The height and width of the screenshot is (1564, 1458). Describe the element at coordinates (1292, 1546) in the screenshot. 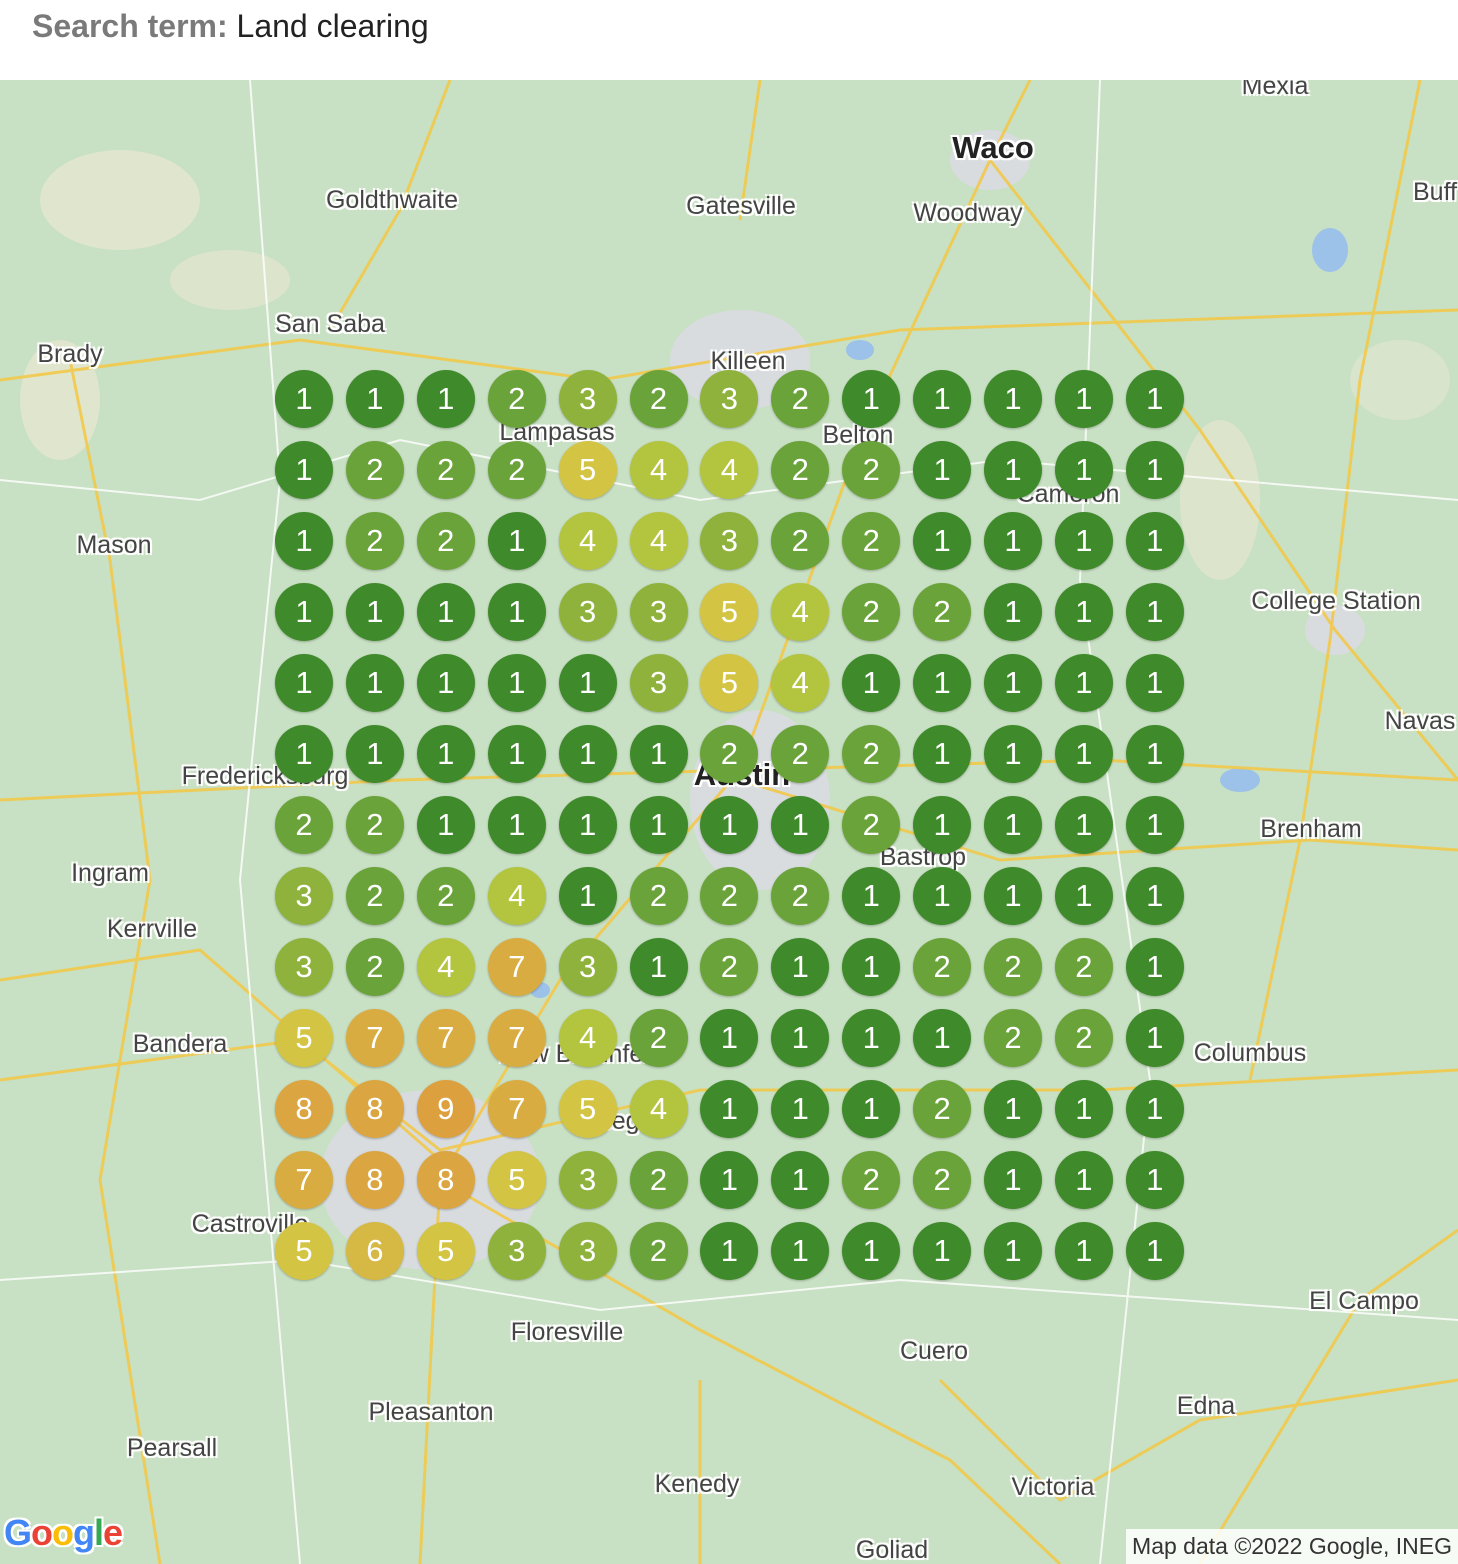

I see `map-attribution: Map data ©2022 Google, INEG` at that location.